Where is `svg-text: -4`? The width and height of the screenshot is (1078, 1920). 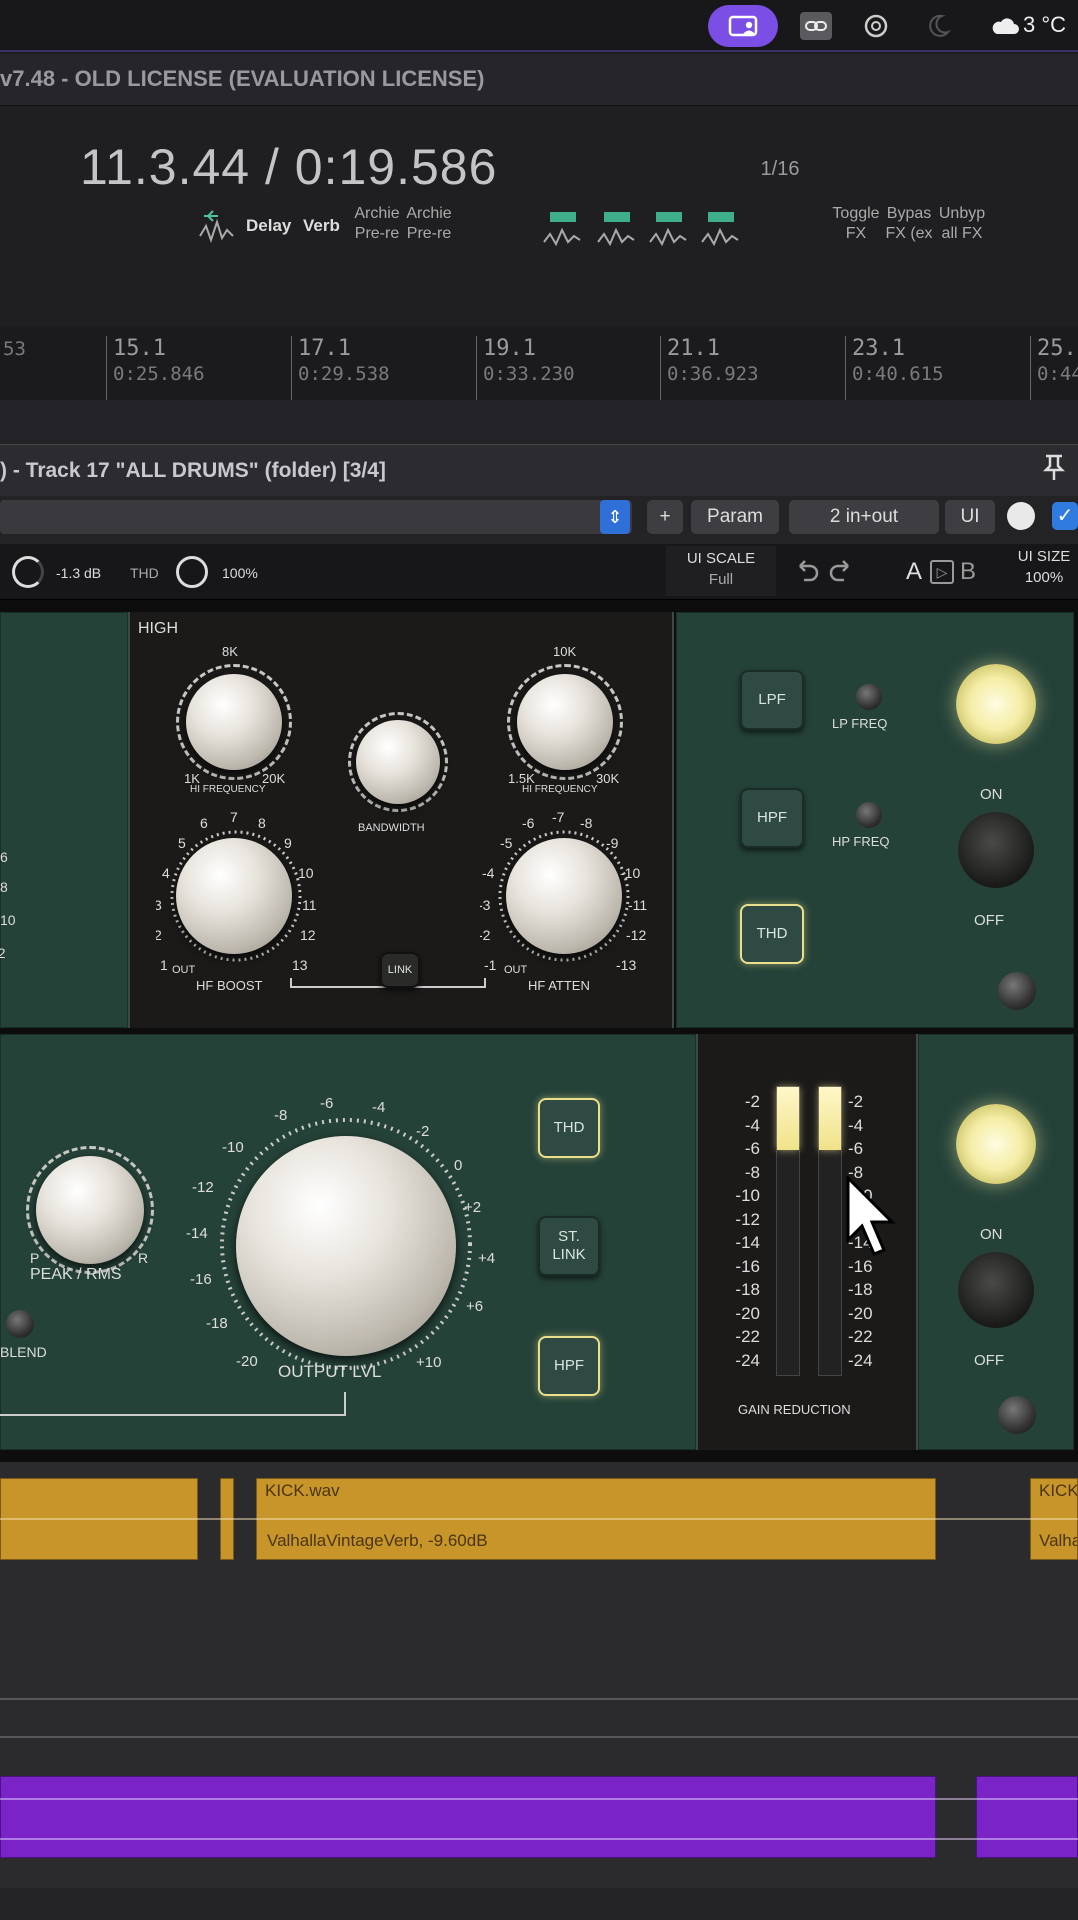 svg-text: -4 is located at coordinates (488, 873).